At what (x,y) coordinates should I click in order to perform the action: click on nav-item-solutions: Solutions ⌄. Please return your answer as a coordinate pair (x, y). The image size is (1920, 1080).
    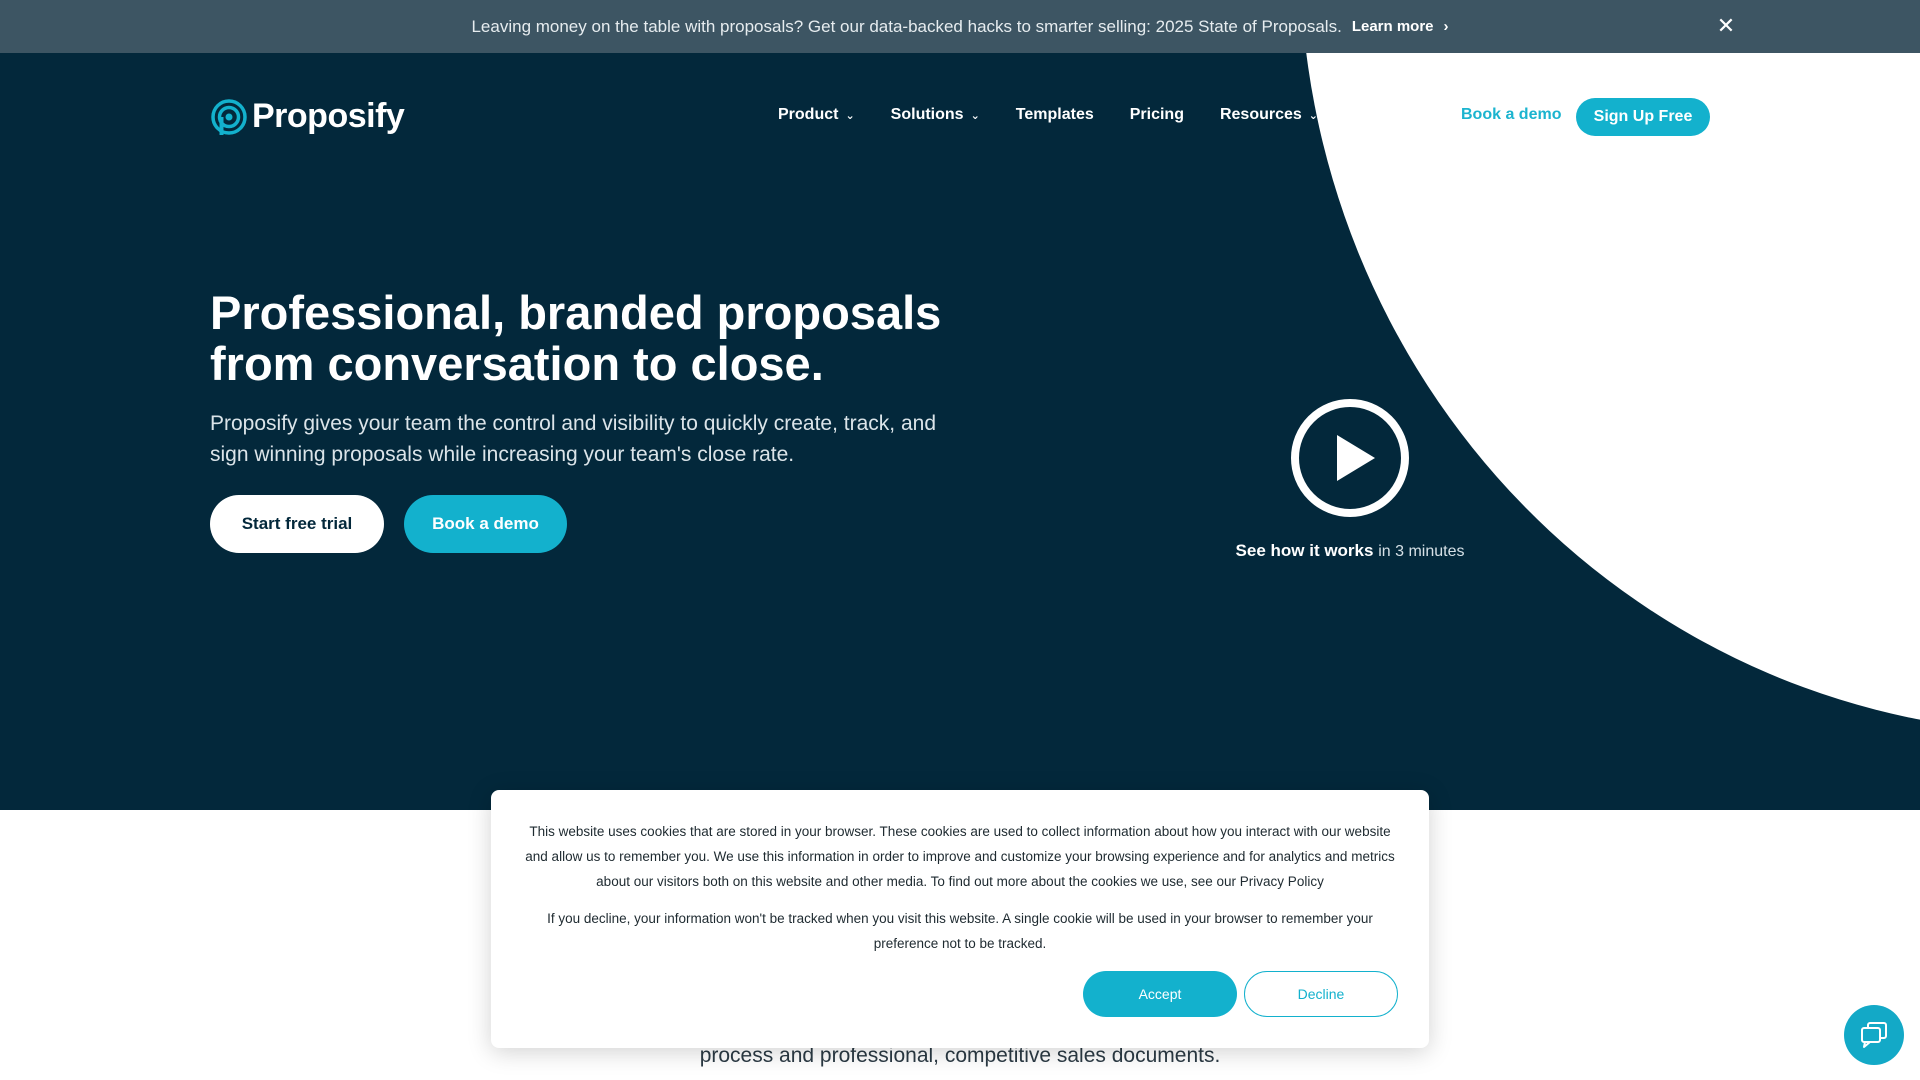
    Looking at the image, I should click on (935, 115).